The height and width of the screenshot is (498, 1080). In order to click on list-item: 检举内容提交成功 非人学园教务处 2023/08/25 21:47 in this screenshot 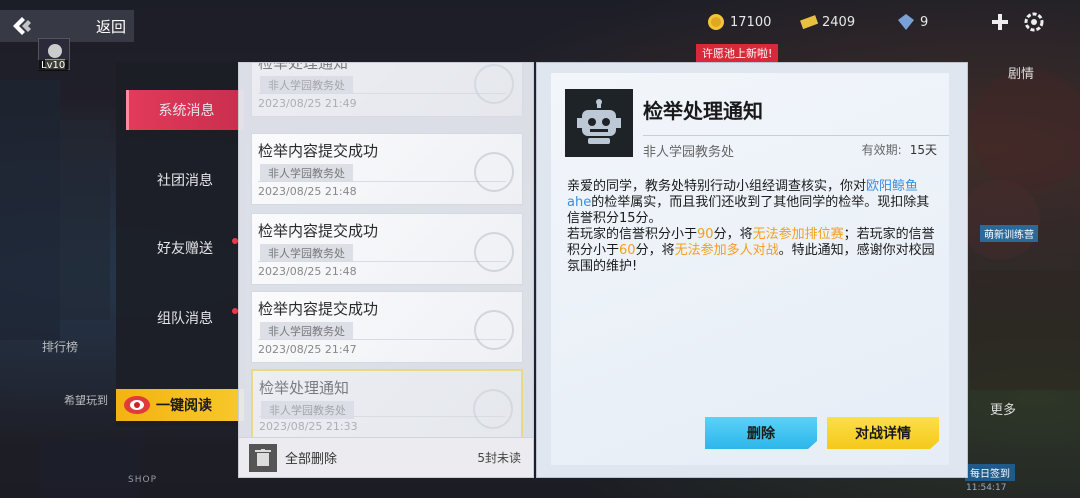, I will do `click(387, 327)`.